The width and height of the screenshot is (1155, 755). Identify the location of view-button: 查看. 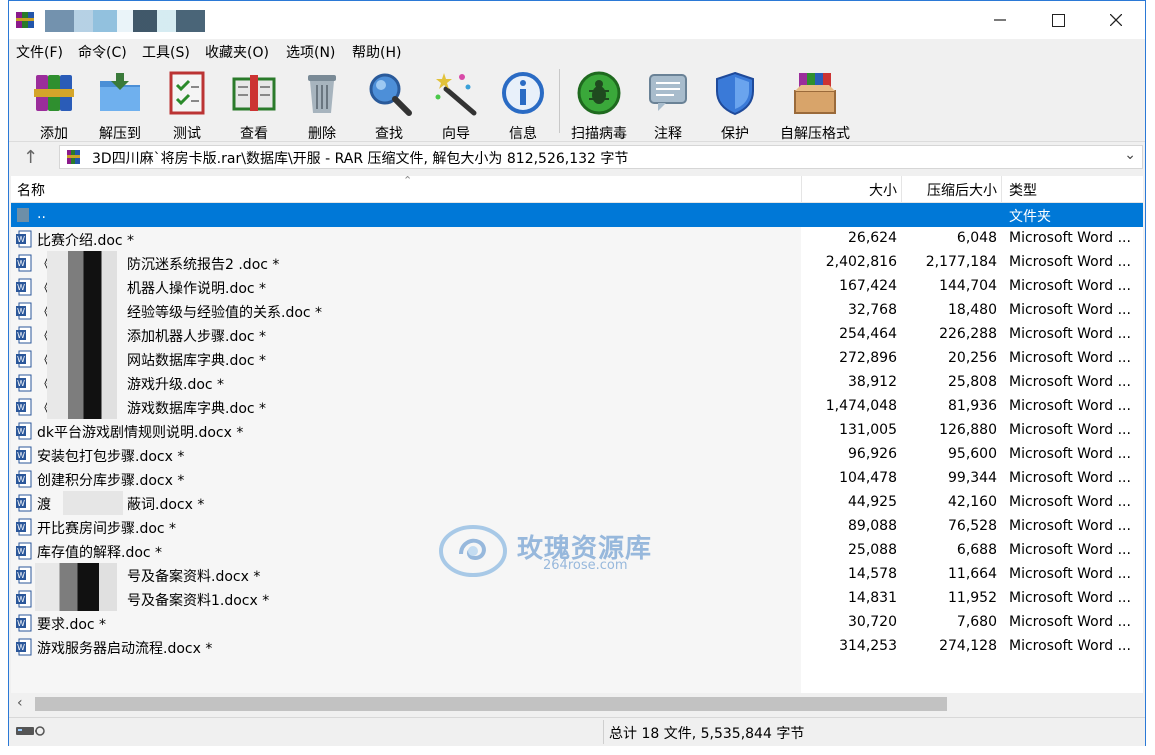
(254, 104).